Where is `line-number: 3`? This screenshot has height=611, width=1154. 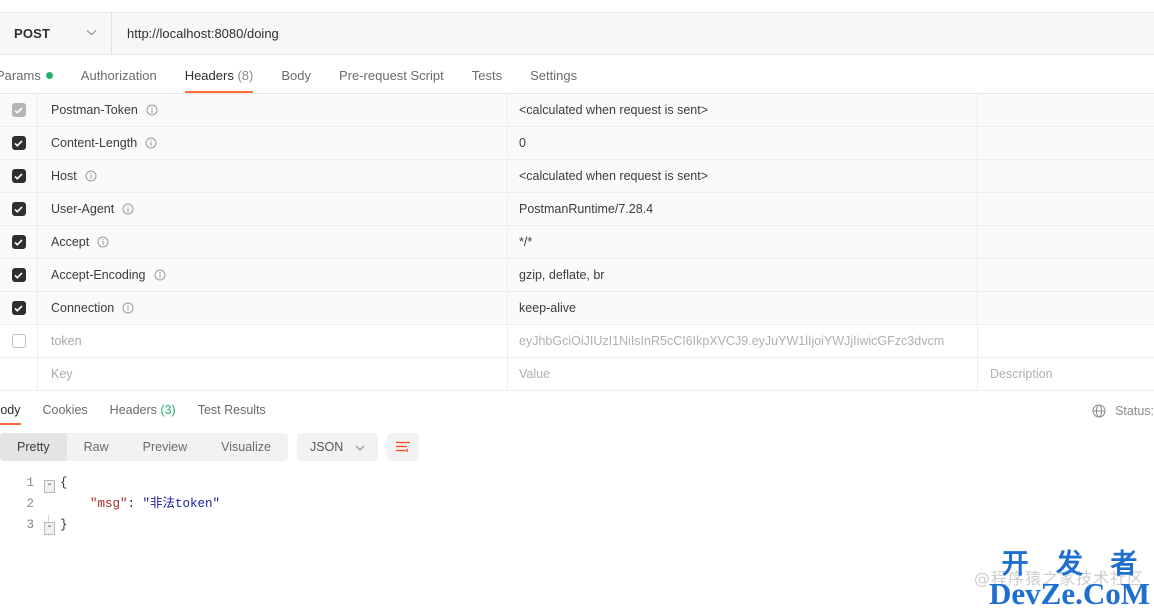
line-number: 3 is located at coordinates (30, 525).